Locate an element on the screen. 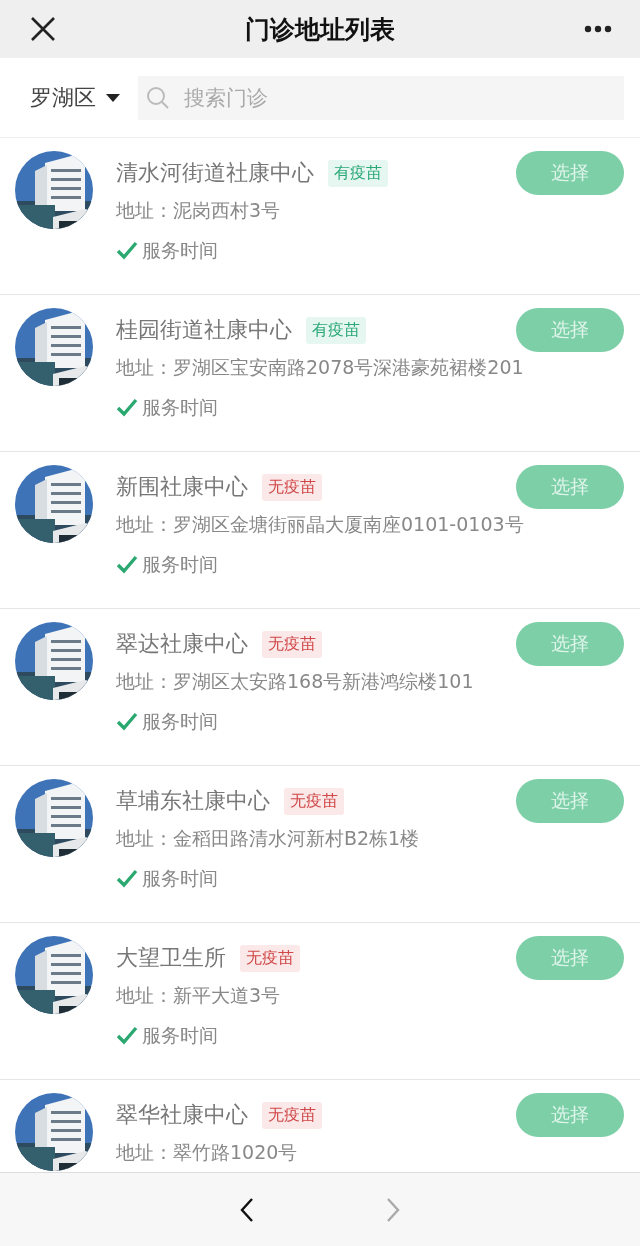  search-icon is located at coordinates (158, 97).